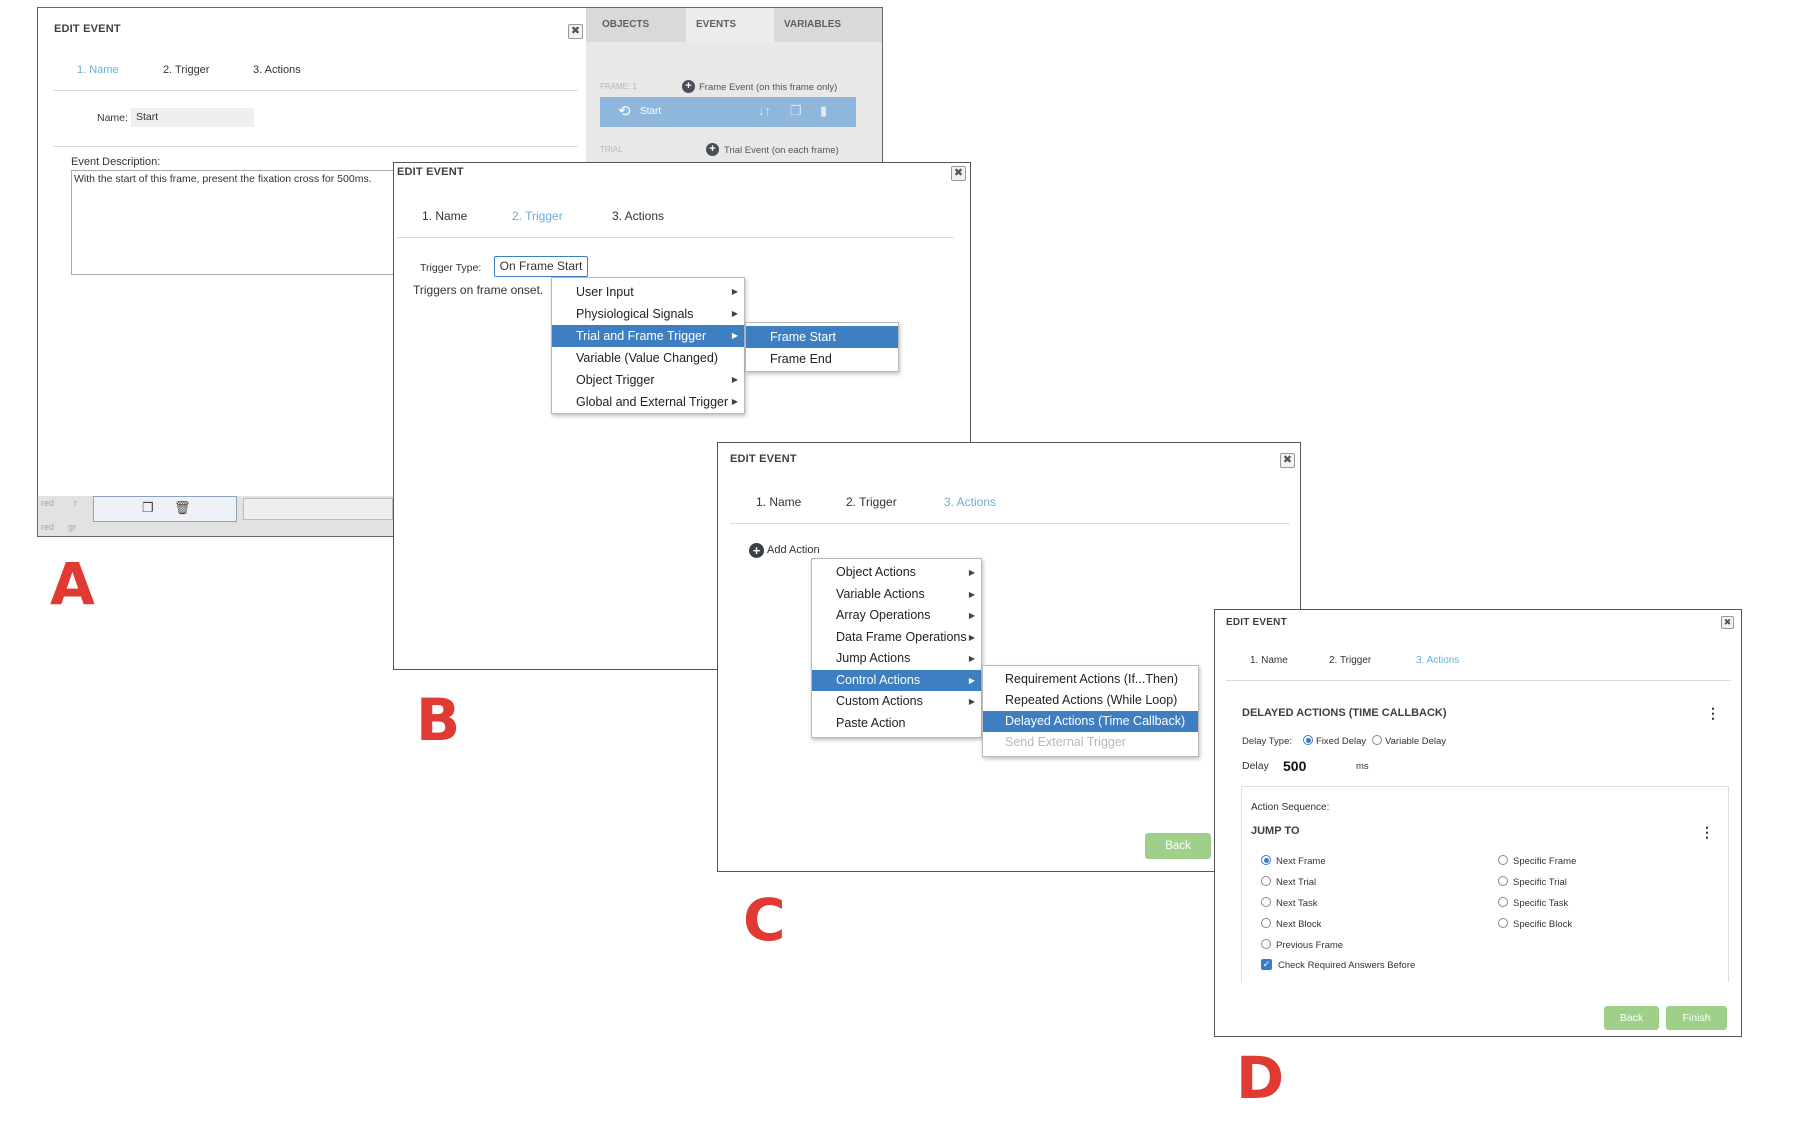  I want to click on menu-item-label: Data Frame Operations, so click(901, 636).